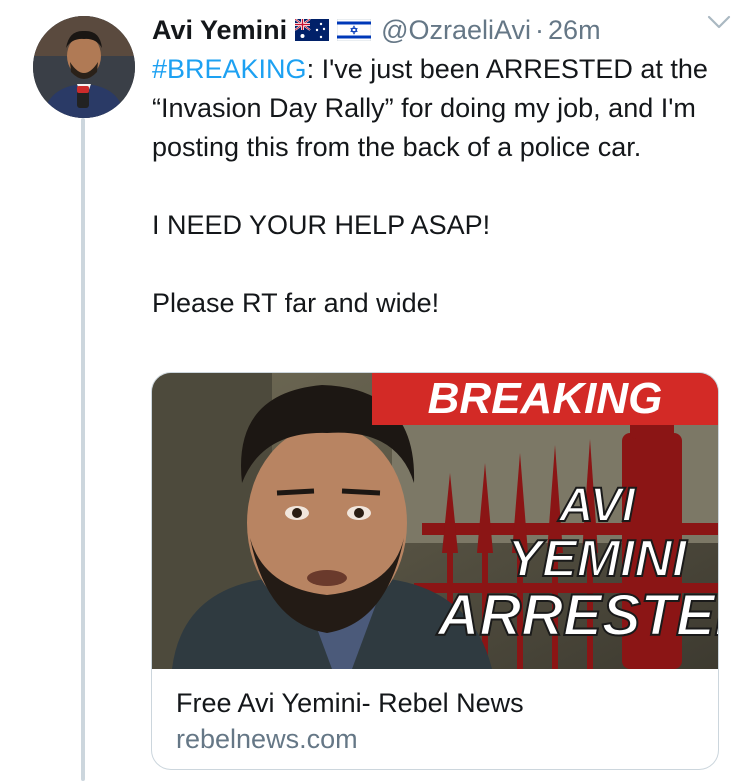  I want to click on tweet-paragraph-3: Please RT far and wide!, so click(296, 303).